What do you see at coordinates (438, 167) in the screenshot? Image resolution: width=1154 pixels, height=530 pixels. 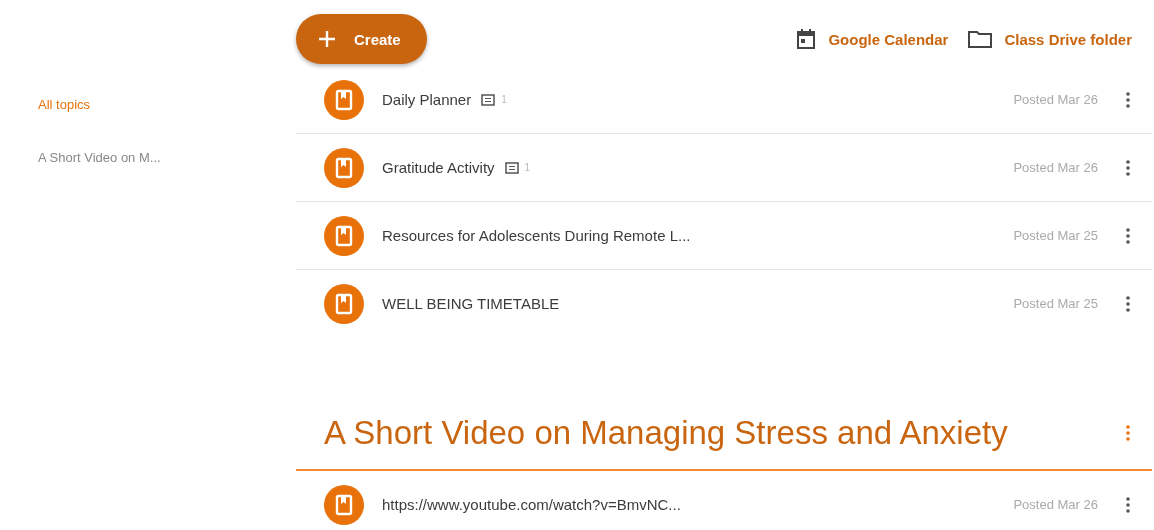 I see `post-title: Gratitude Activity` at bounding box center [438, 167].